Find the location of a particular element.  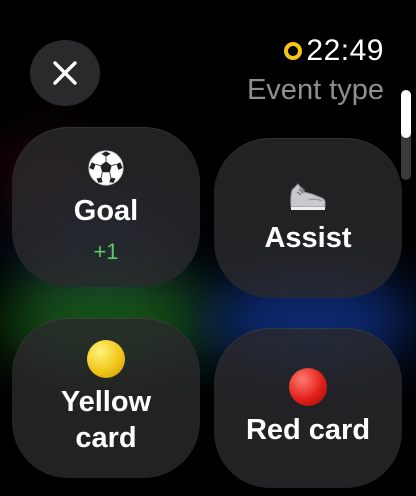

status-clock: 22:49 is located at coordinates (334, 51).